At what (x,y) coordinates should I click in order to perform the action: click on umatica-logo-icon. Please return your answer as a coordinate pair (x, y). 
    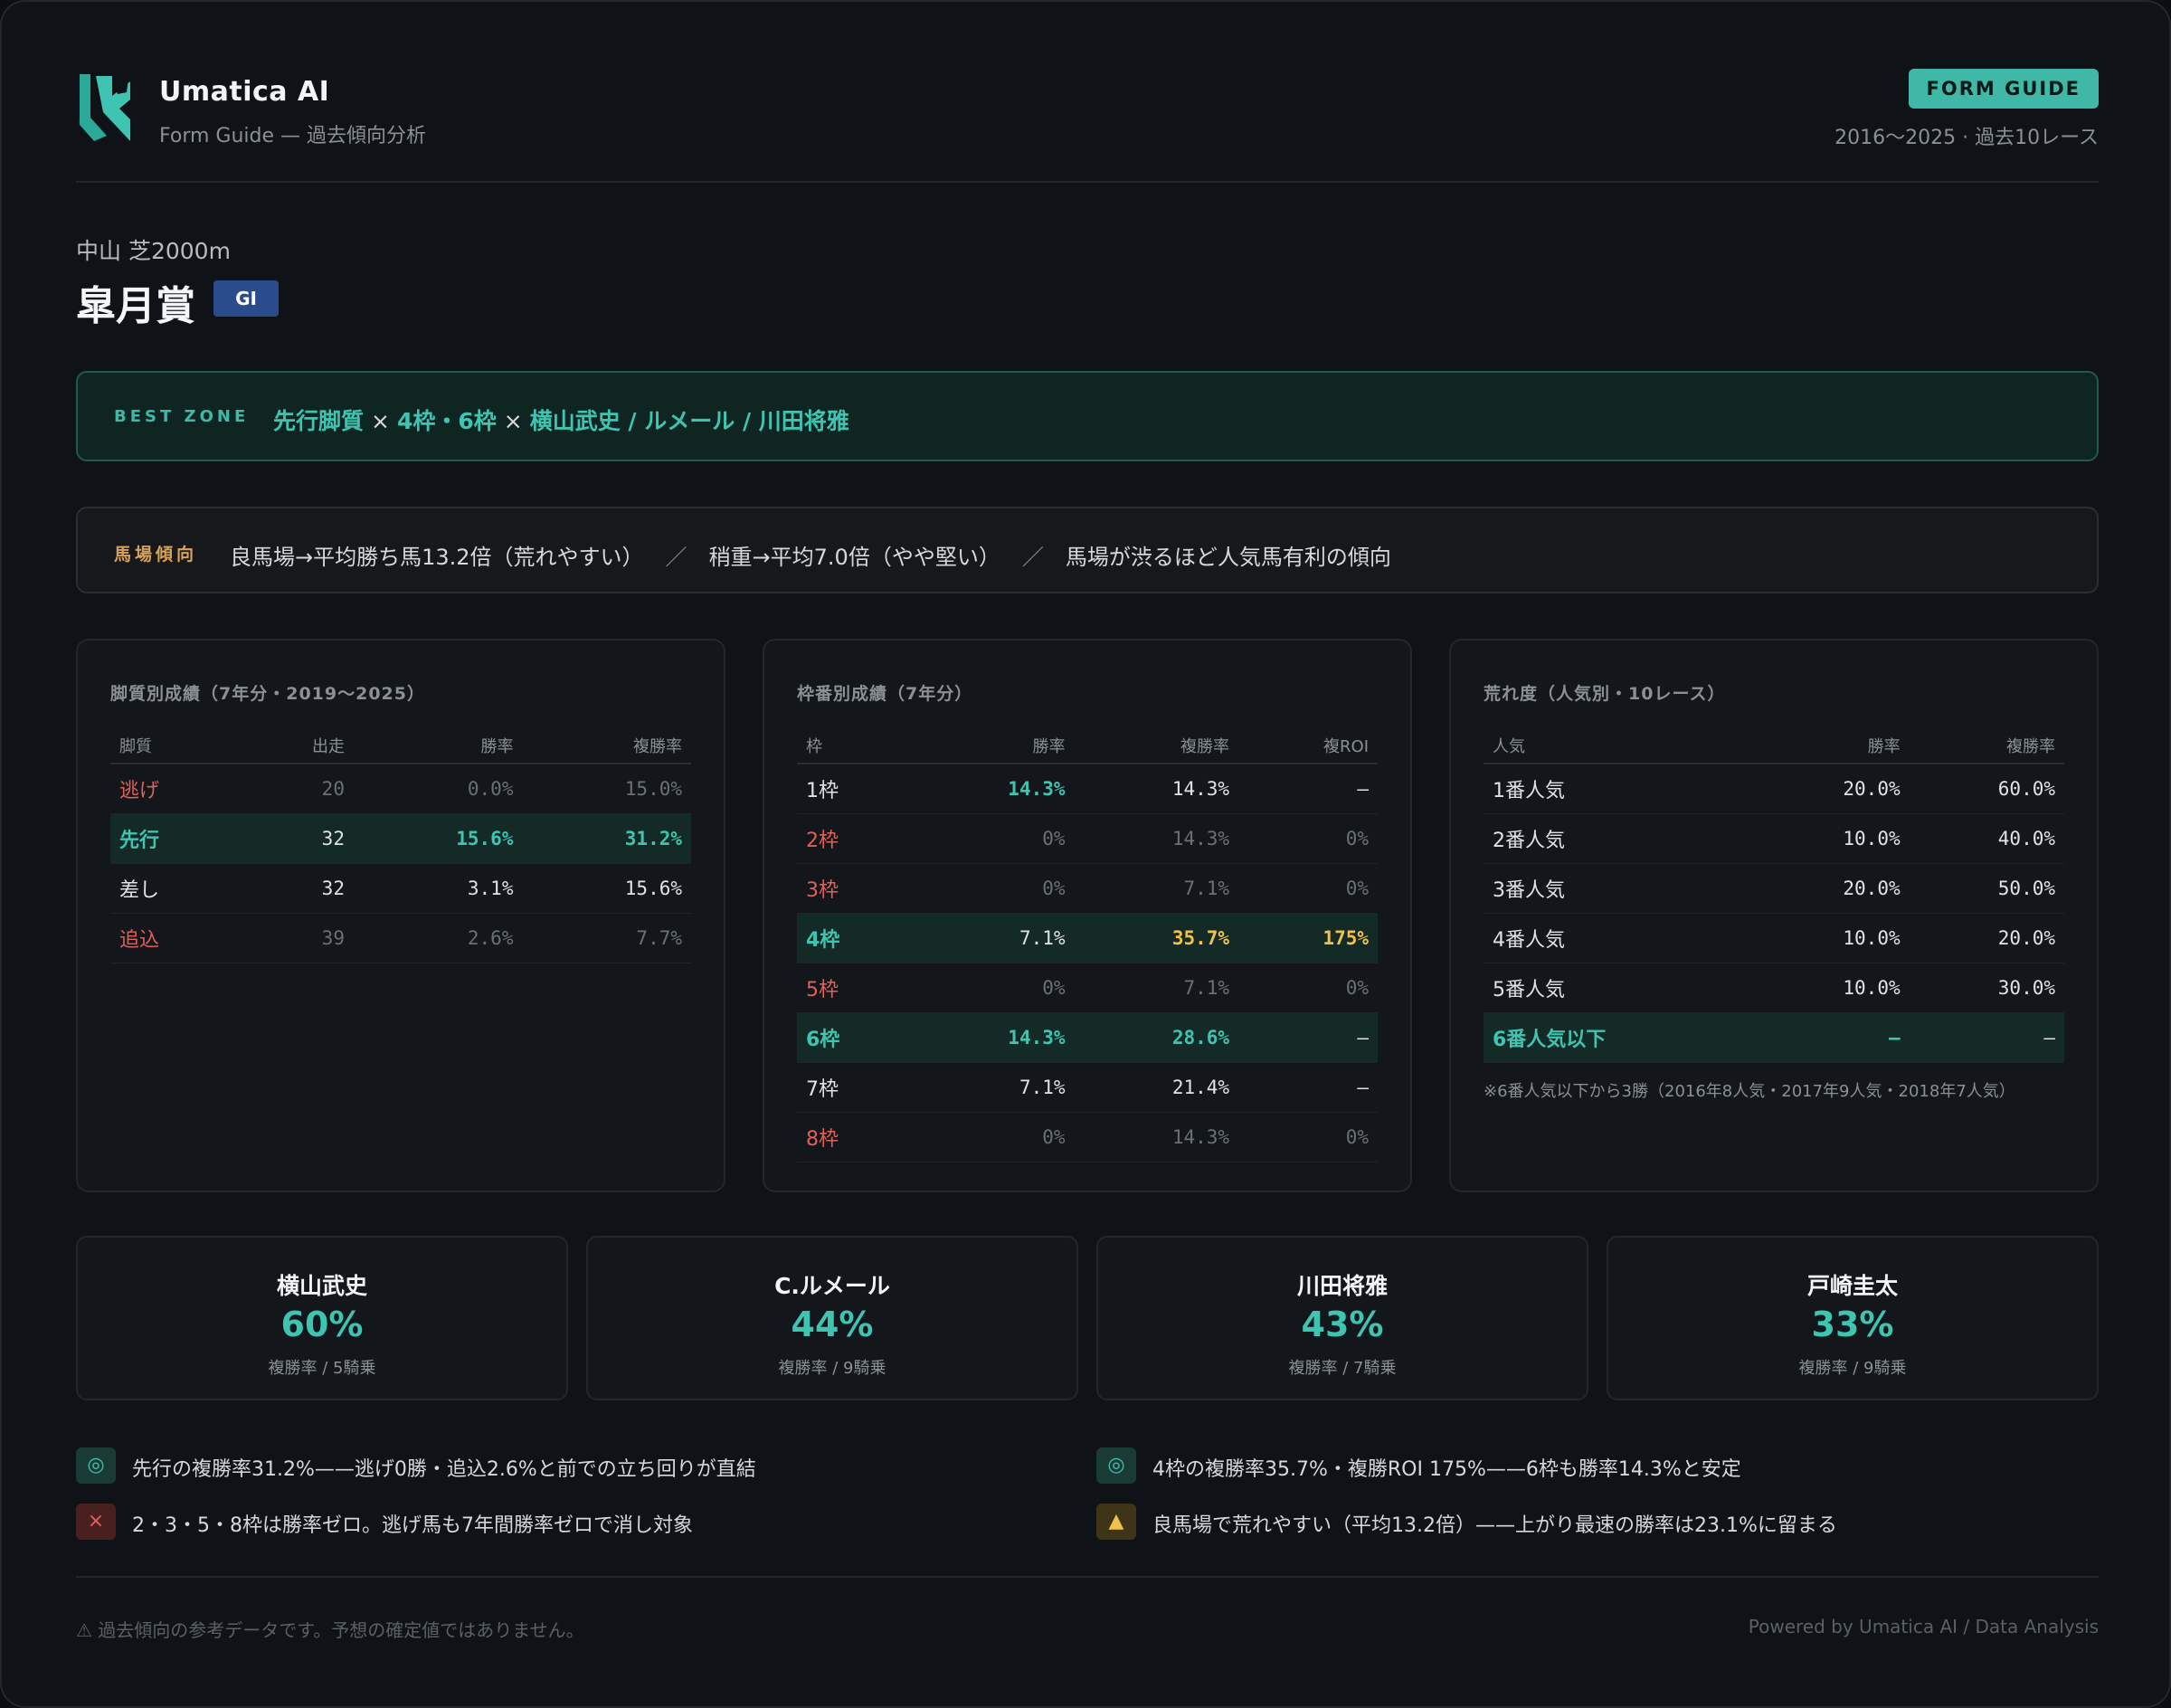
    Looking at the image, I should click on (105, 107).